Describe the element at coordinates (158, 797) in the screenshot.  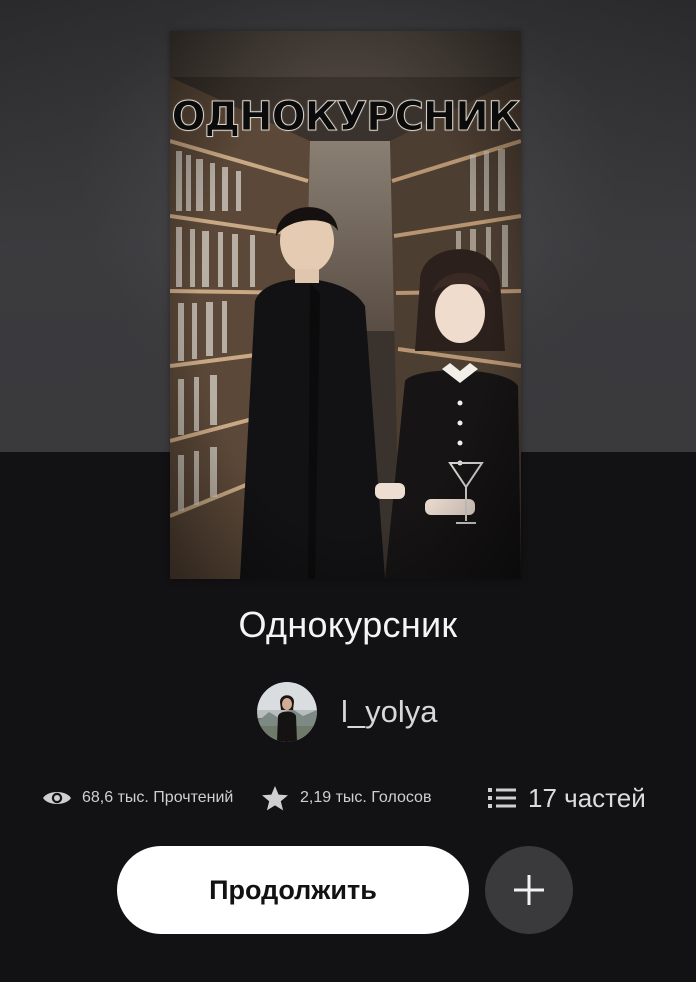
I see `reads-count: 68,6 тыс. Прочтений` at that location.